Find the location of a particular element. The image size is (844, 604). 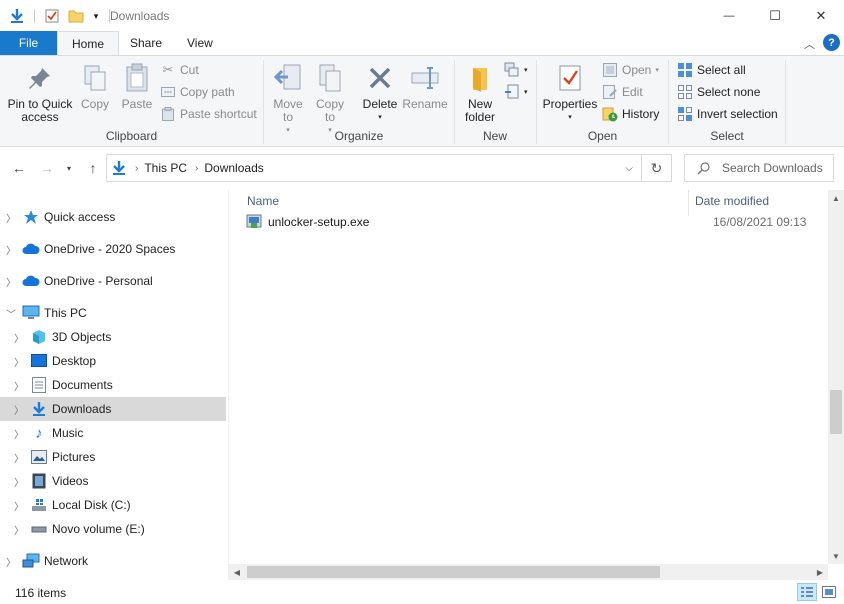

search-icon is located at coordinates (703, 168).